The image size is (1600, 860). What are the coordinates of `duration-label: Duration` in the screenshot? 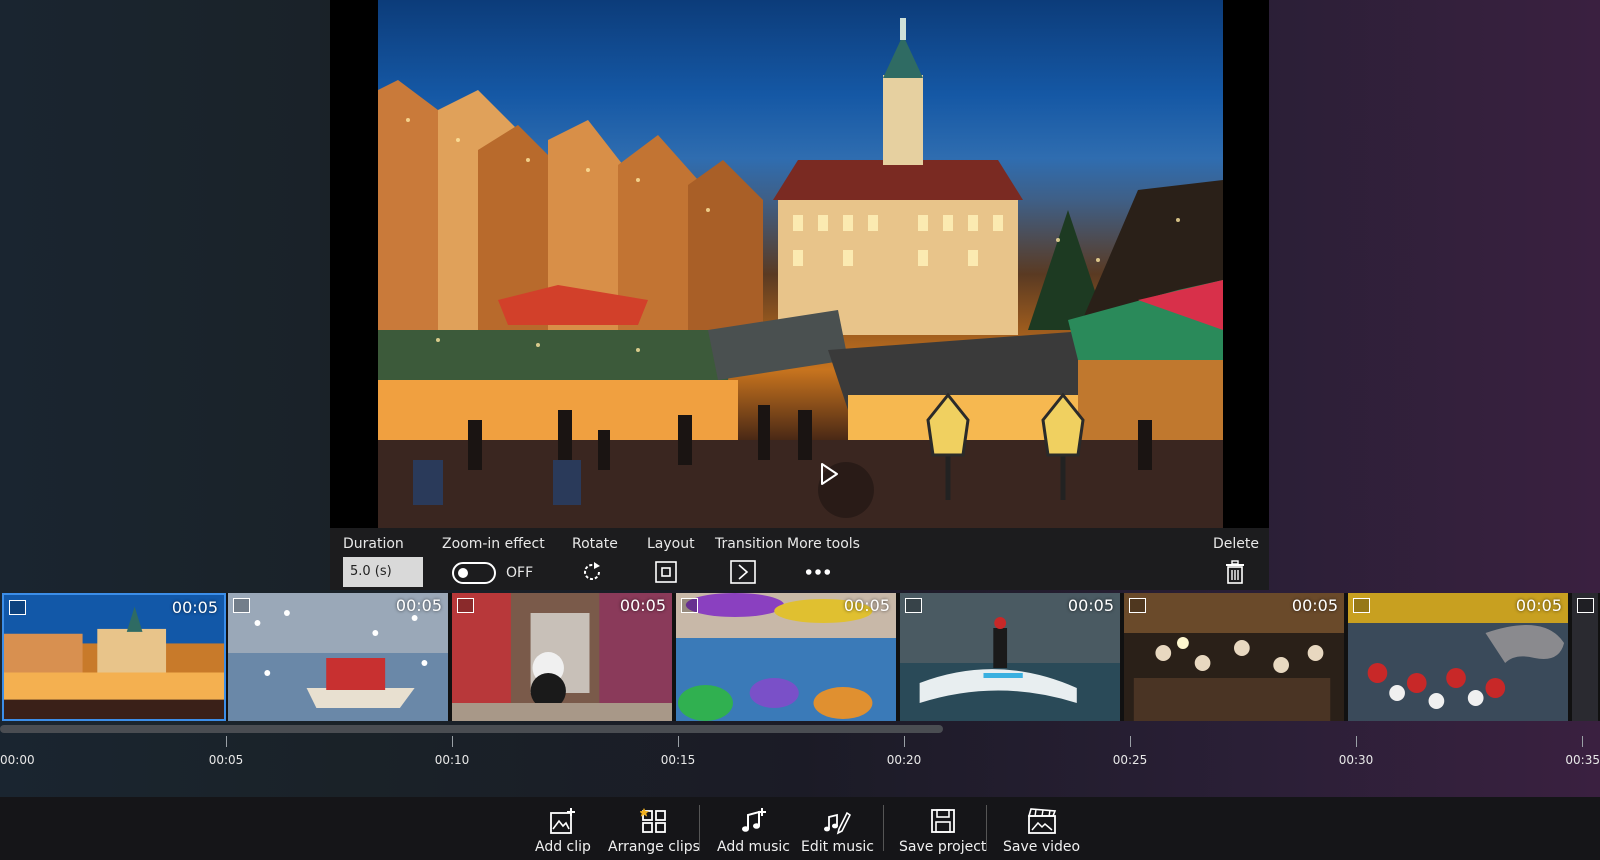 It's located at (373, 544).